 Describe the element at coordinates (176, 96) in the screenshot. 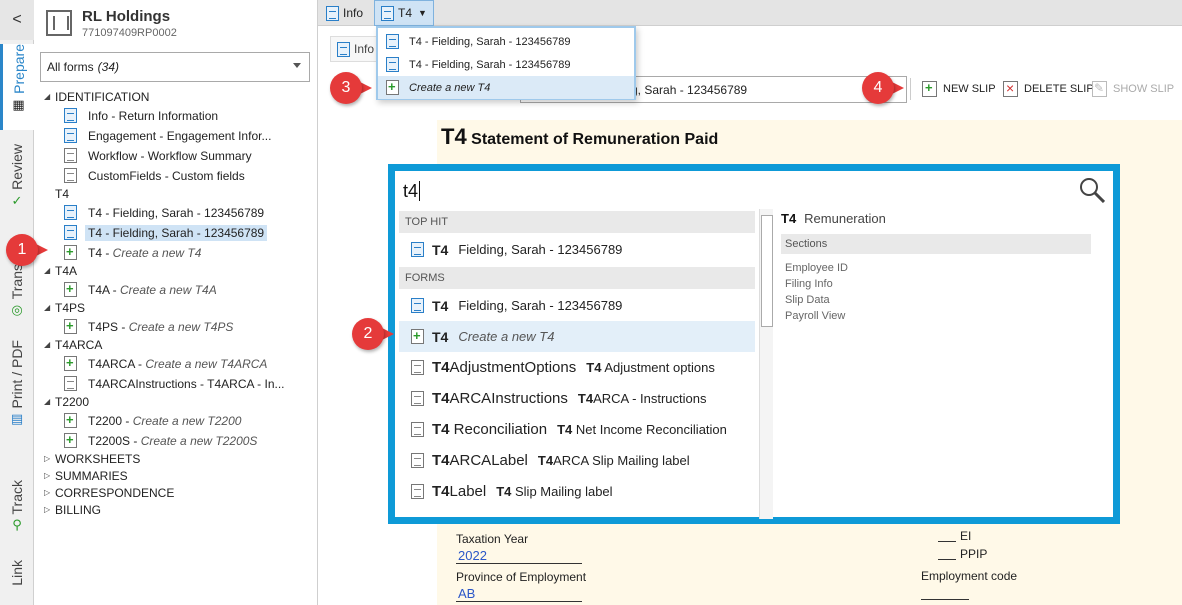

I see `tree-group-identification: ◢ IDENTIFICATION` at that location.